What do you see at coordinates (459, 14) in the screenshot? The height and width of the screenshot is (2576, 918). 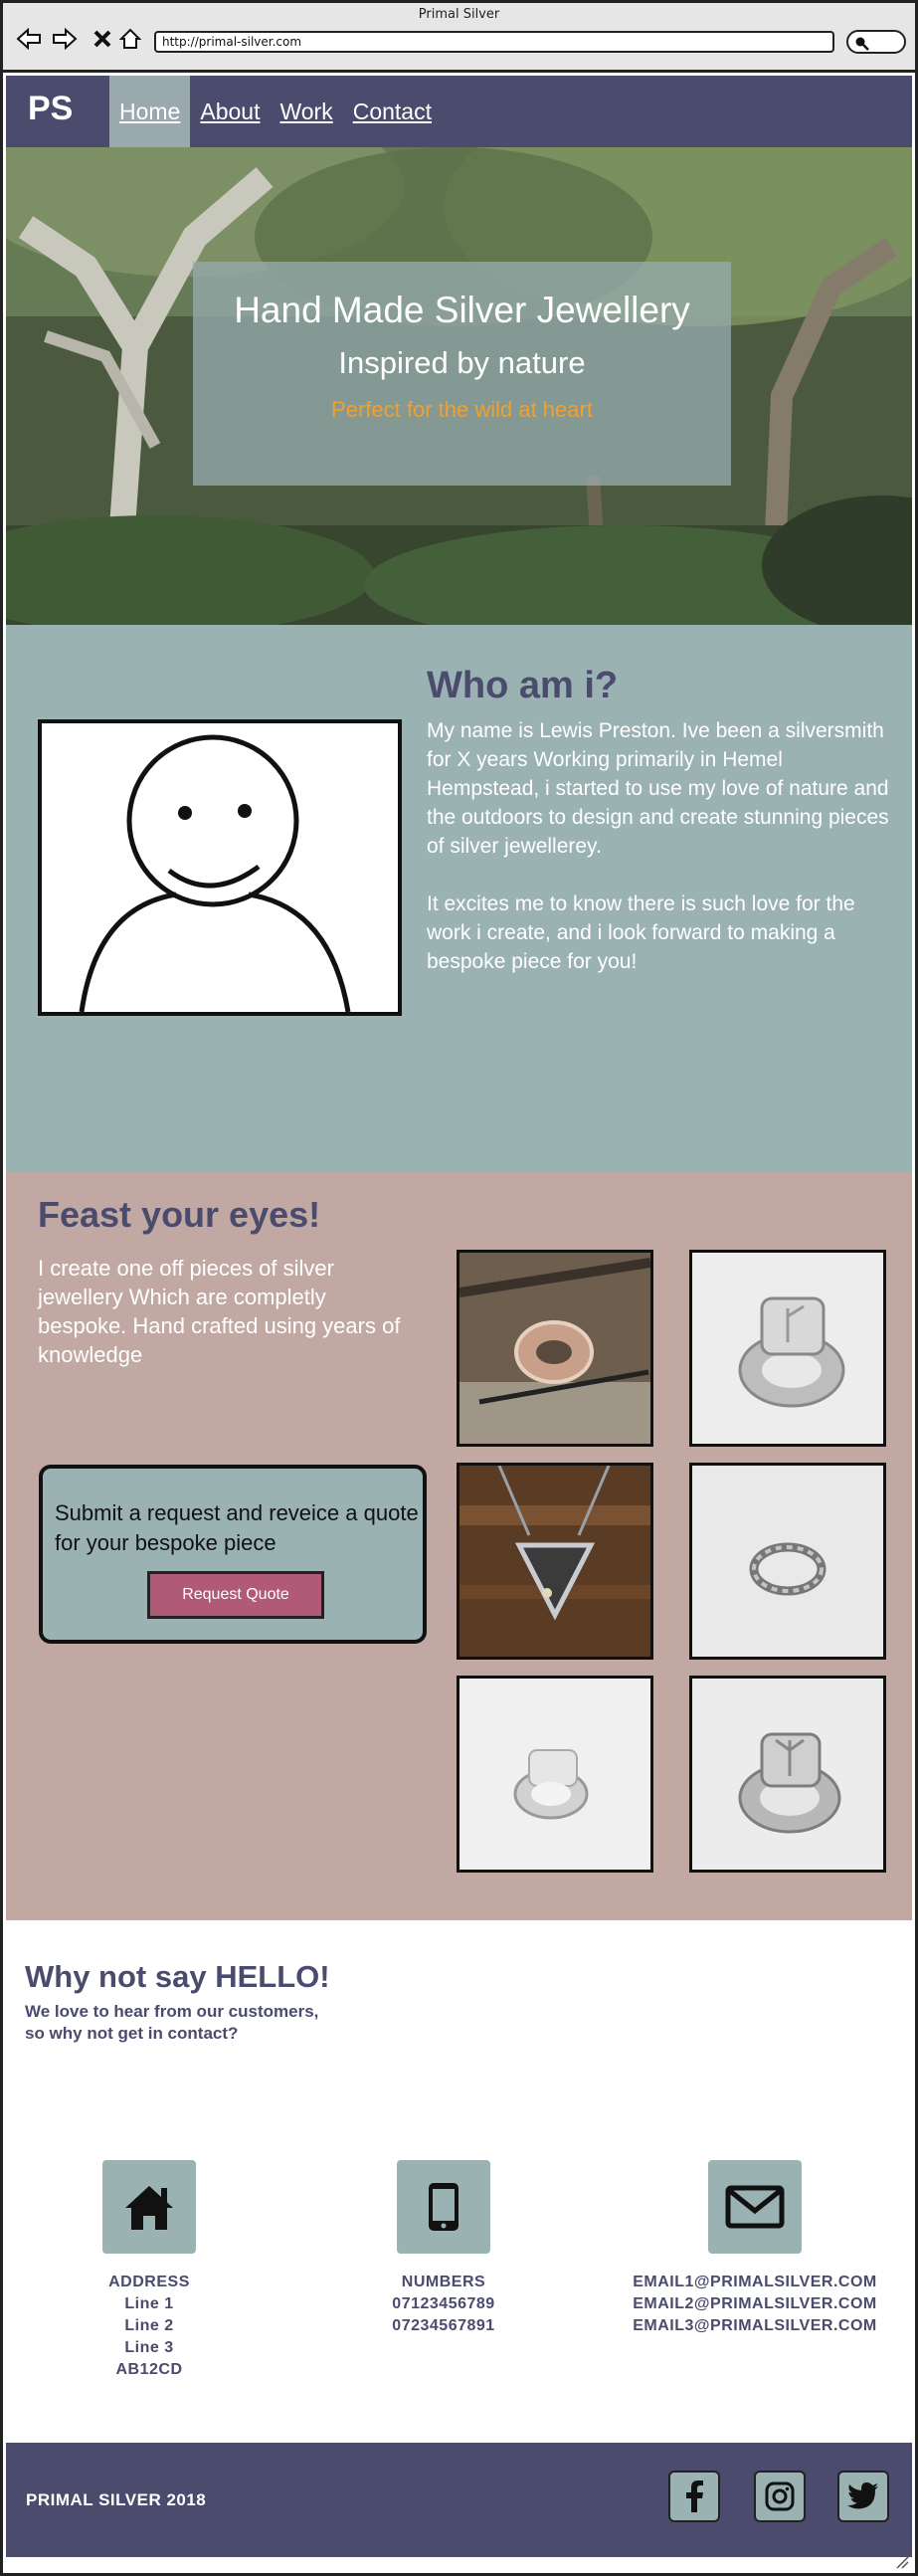 I see `window-title: Primal Silver` at bounding box center [459, 14].